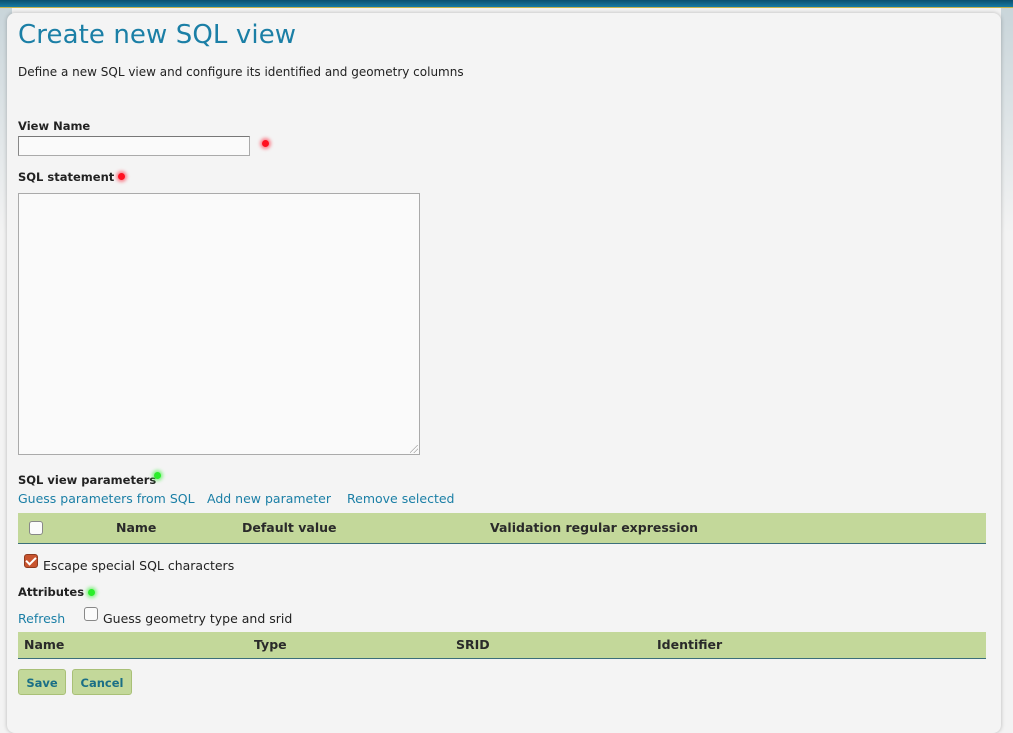 The image size is (1013, 733). Describe the element at coordinates (289, 528) in the screenshot. I see `column-header-default-value: Default value` at that location.